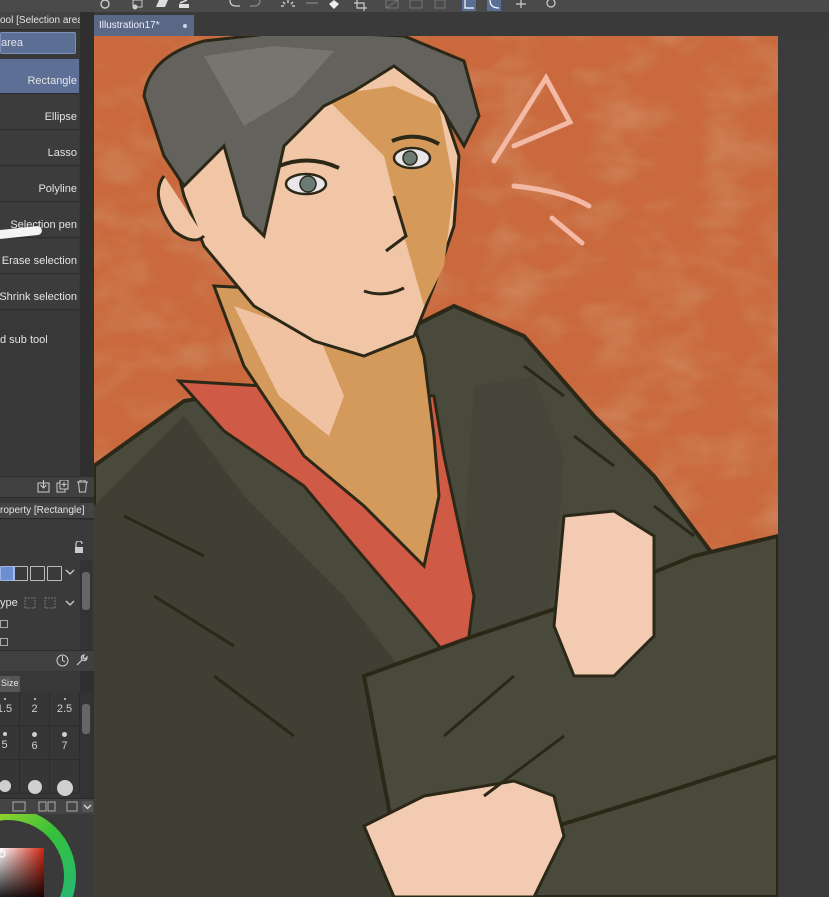 The width and height of the screenshot is (829, 897). I want to click on new-layer-icon, so click(138, 5).